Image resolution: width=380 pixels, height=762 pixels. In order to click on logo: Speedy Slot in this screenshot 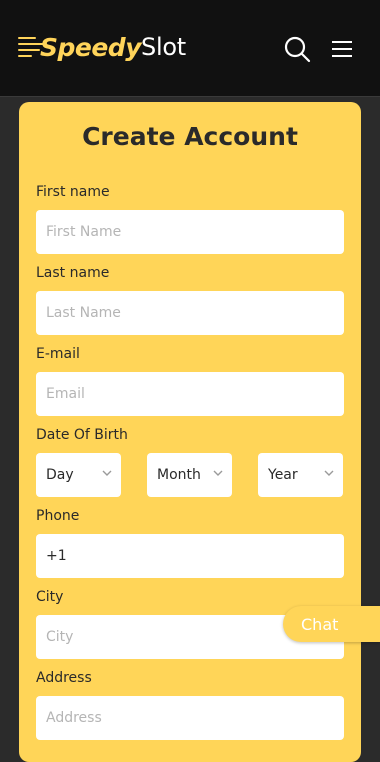, I will do `click(102, 47)`.